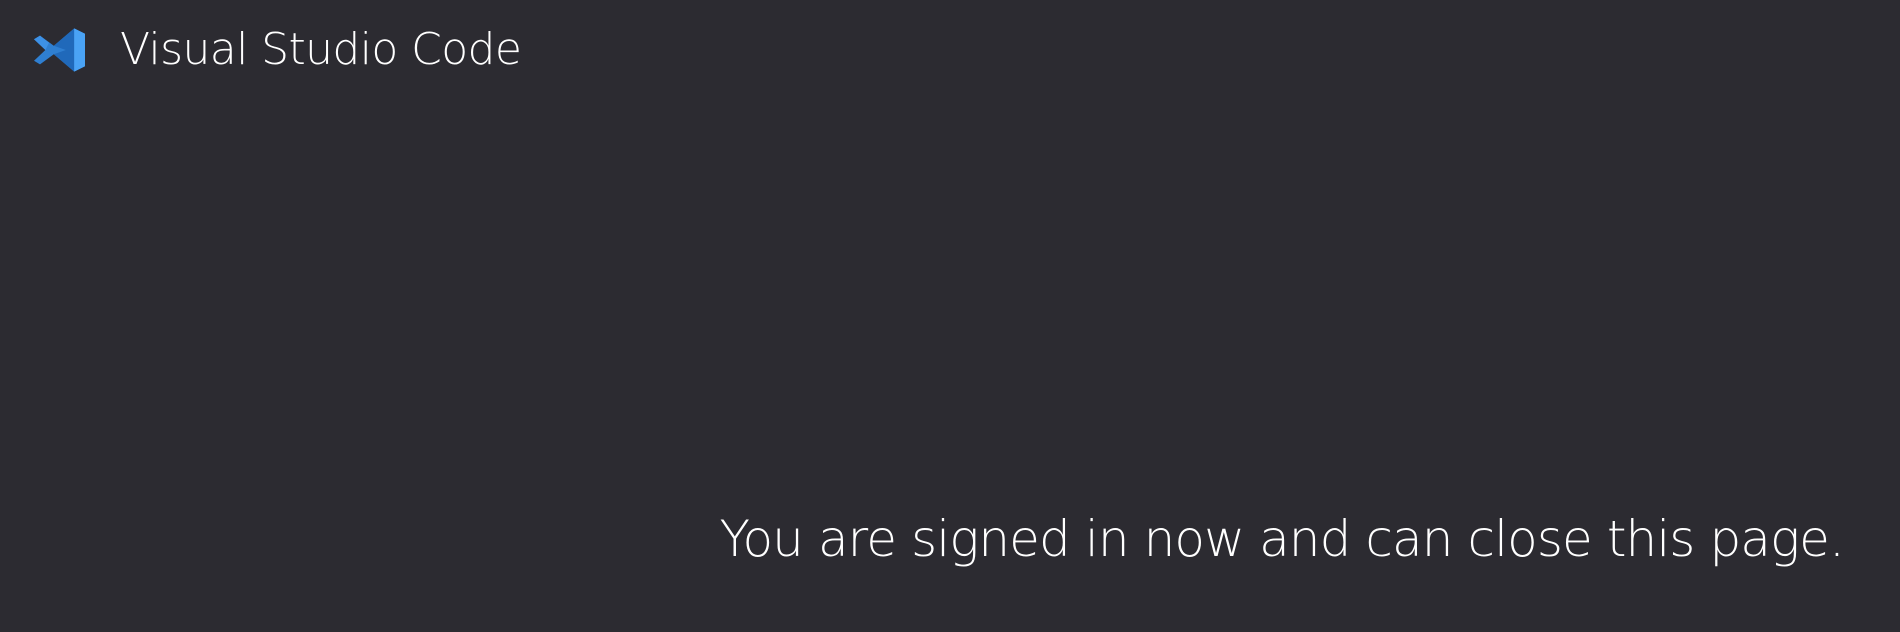 This screenshot has height=632, width=1900. I want to click on app-header: Visual Studio Code, so click(276, 50).